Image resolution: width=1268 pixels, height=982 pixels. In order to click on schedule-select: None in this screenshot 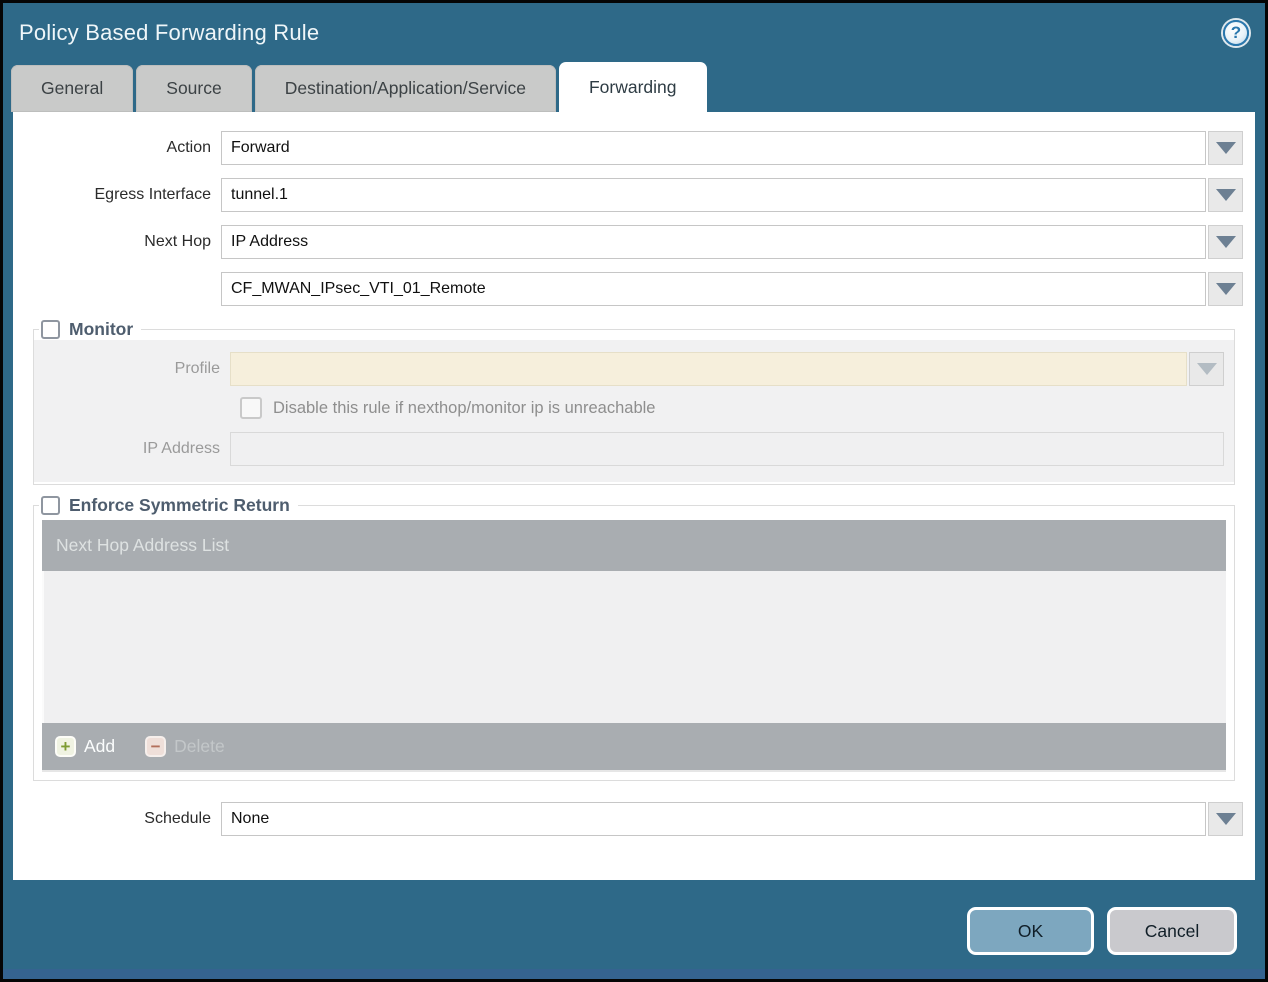, I will do `click(732, 819)`.